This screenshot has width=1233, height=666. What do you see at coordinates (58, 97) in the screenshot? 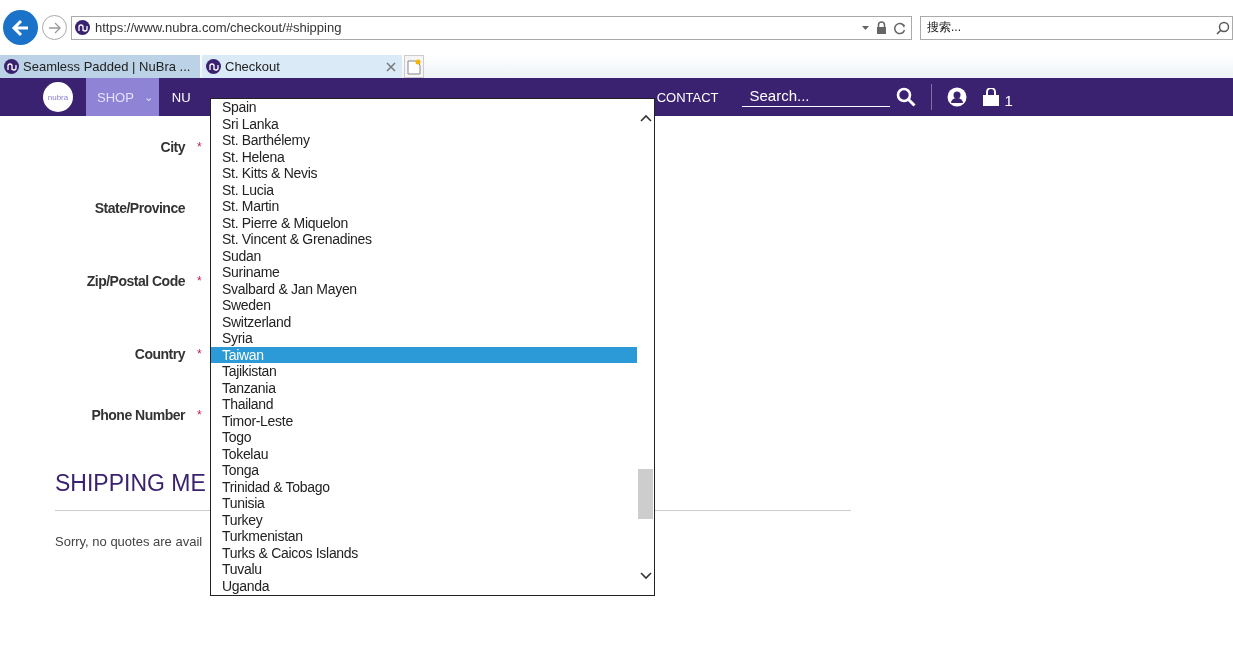
I see `logo: nubra` at bounding box center [58, 97].